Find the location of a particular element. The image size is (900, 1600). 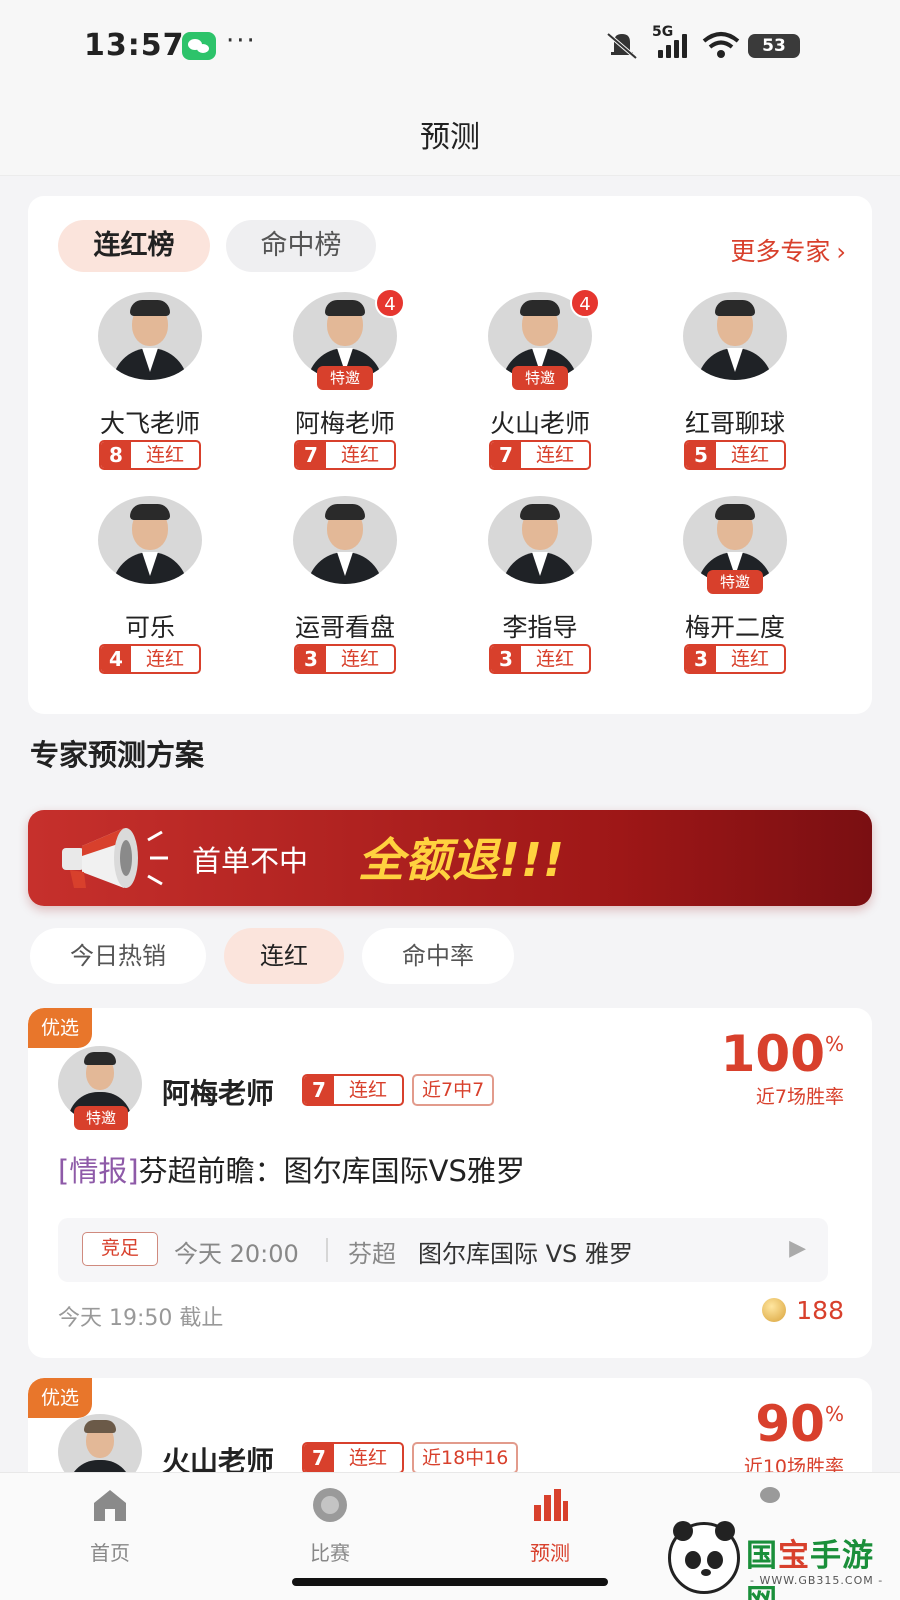

win-rate: 90% 近10场胜率 is located at coordinates (793, 1436).